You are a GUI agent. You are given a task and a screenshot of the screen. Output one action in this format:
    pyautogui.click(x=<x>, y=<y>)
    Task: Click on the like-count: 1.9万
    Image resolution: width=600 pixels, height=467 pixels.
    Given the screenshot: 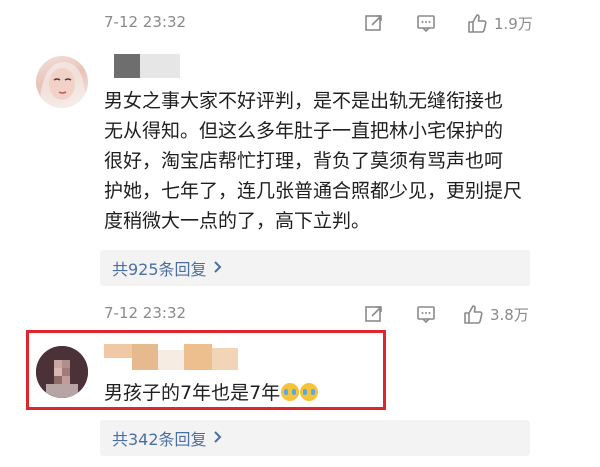 What is the action you would take?
    pyautogui.click(x=513, y=23)
    